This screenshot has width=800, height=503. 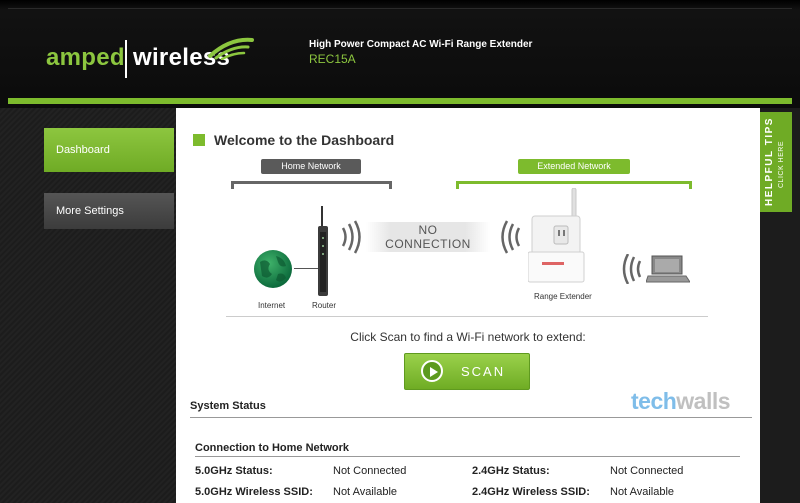 I want to click on scan-button-label: SCAN, so click(x=483, y=371).